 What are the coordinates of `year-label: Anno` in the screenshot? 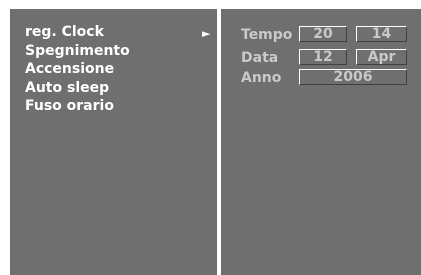 It's located at (261, 78).